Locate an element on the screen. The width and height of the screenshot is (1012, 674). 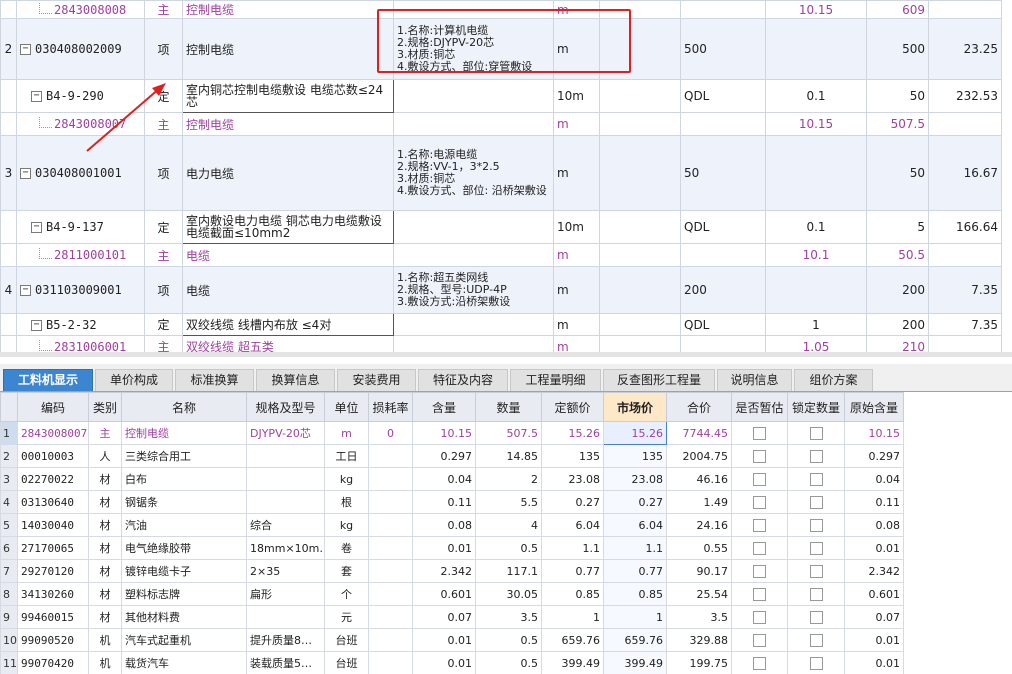
content-cell: 0.04 is located at coordinates (444, 479).